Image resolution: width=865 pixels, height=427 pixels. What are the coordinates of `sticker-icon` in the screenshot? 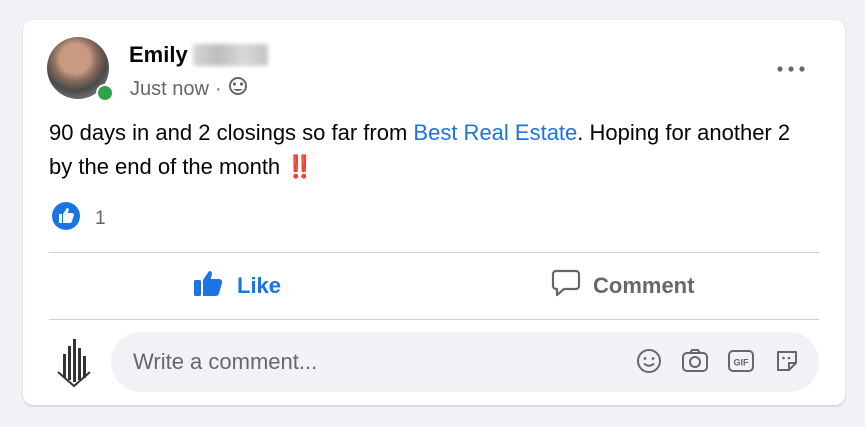 It's located at (787, 361).